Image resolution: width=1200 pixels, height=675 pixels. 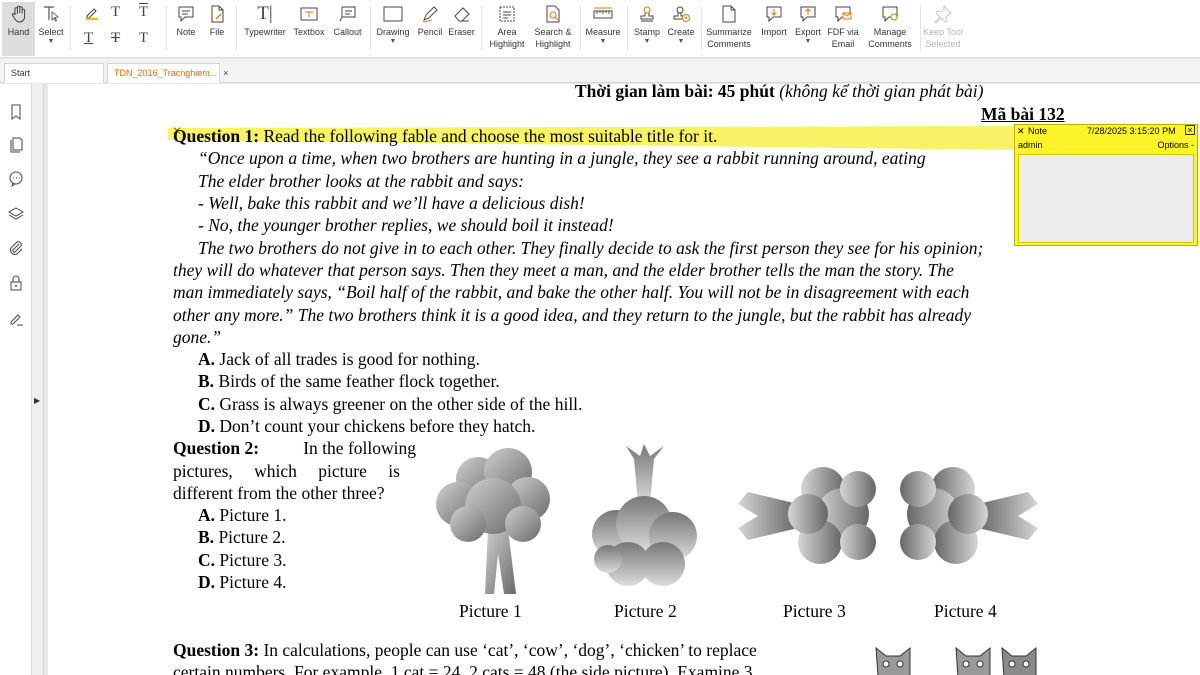 What do you see at coordinates (881, 92) in the screenshot?
I see `exam-time-note: (không kể thời gian phát bài)` at bounding box center [881, 92].